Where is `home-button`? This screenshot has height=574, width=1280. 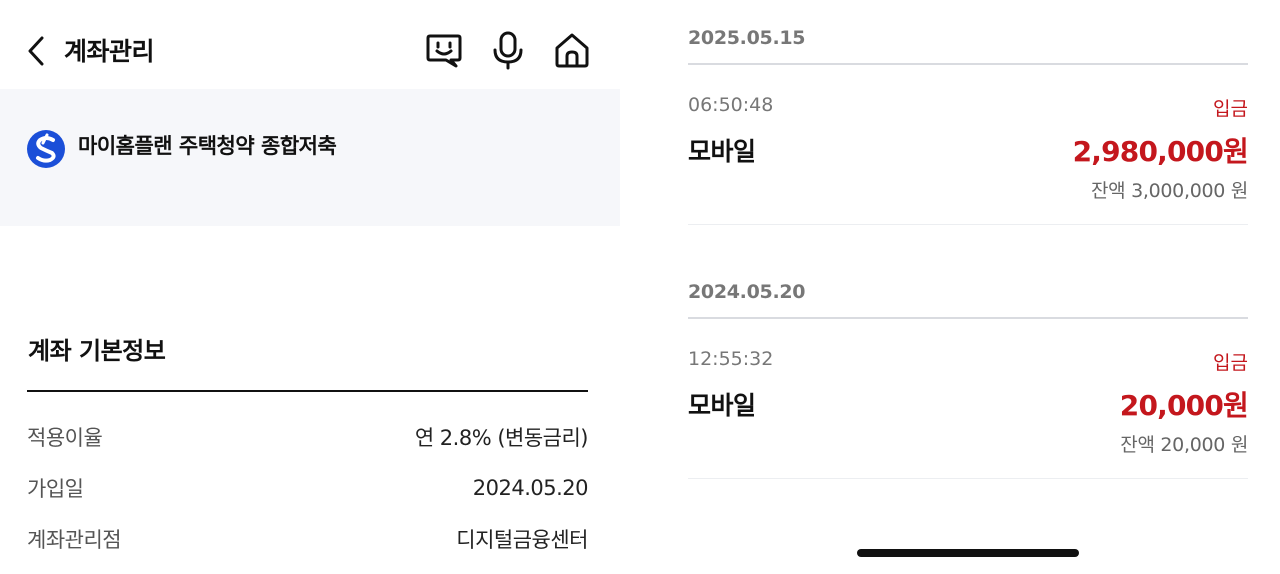 home-button is located at coordinates (572, 50).